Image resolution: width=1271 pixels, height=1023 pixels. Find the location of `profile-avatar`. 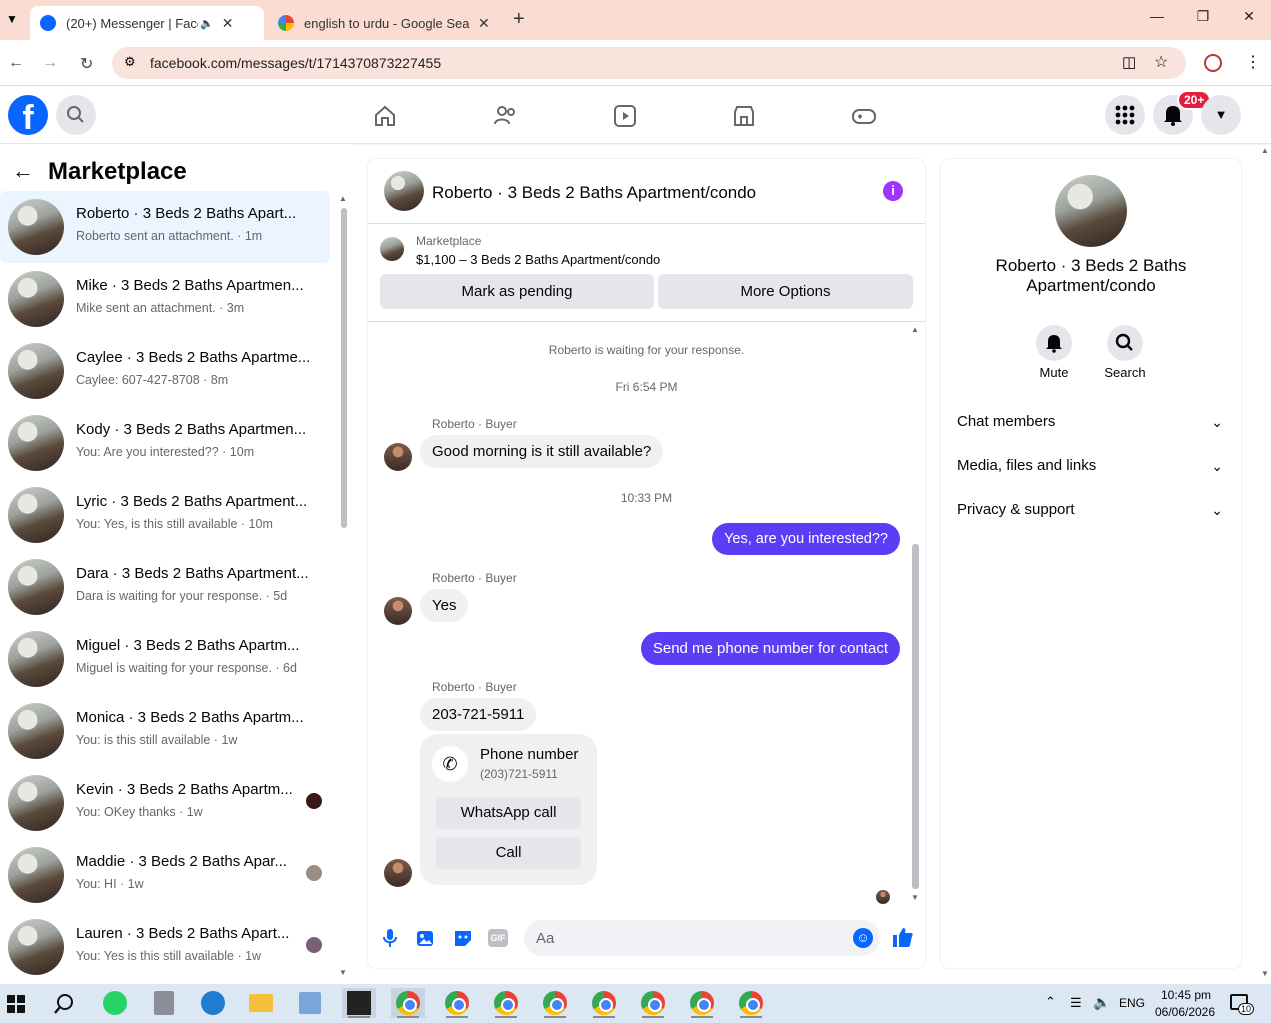

profile-avatar is located at coordinates (1091, 211).